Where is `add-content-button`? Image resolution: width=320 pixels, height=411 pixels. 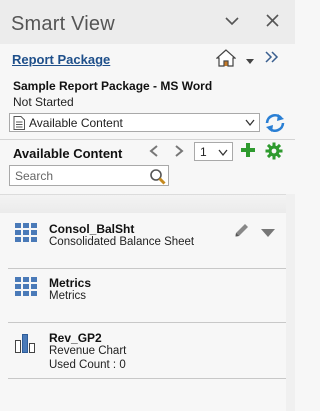 add-content-button is located at coordinates (248, 152).